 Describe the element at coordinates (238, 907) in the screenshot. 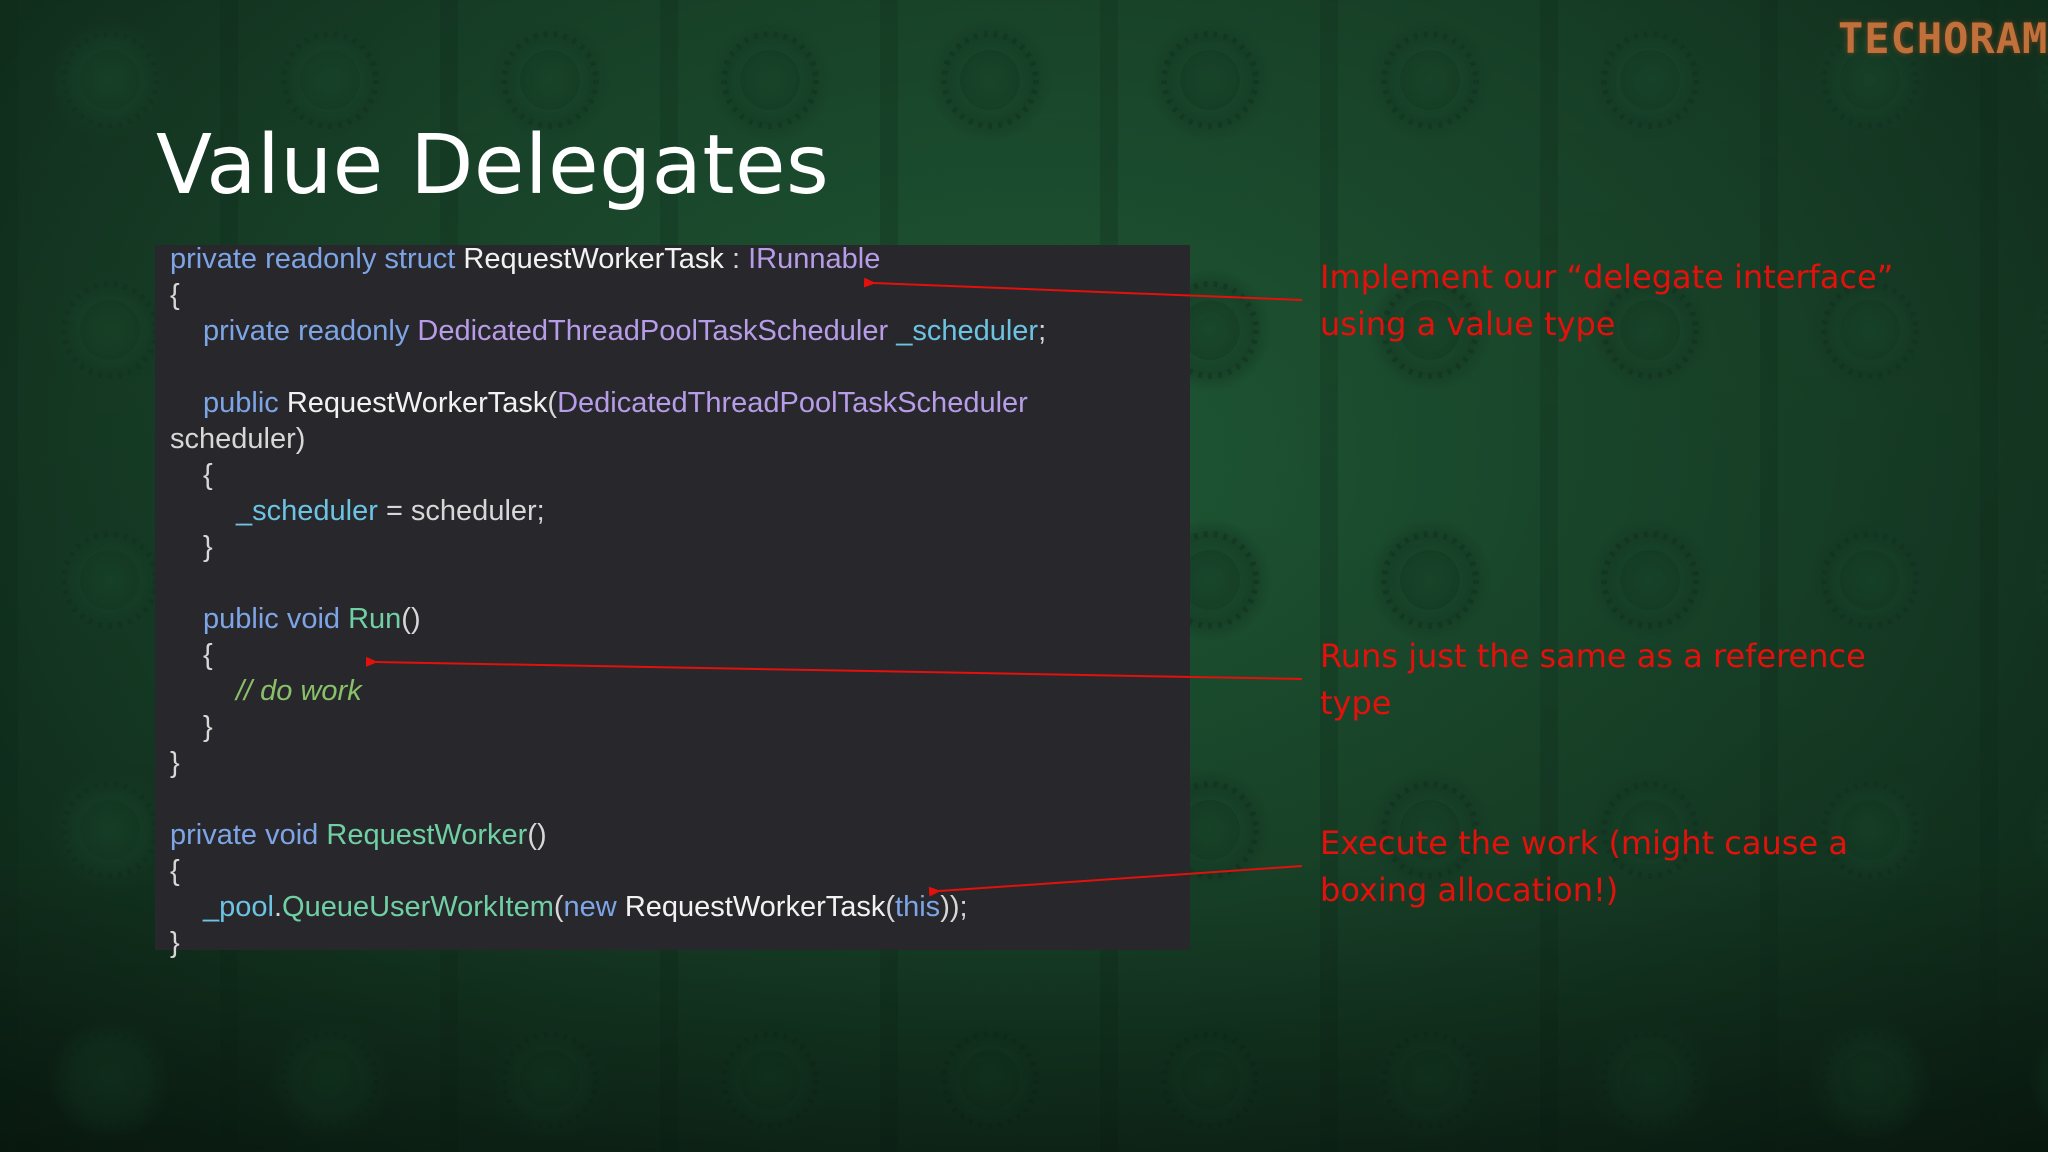

I see `code-field-name: _pool` at that location.